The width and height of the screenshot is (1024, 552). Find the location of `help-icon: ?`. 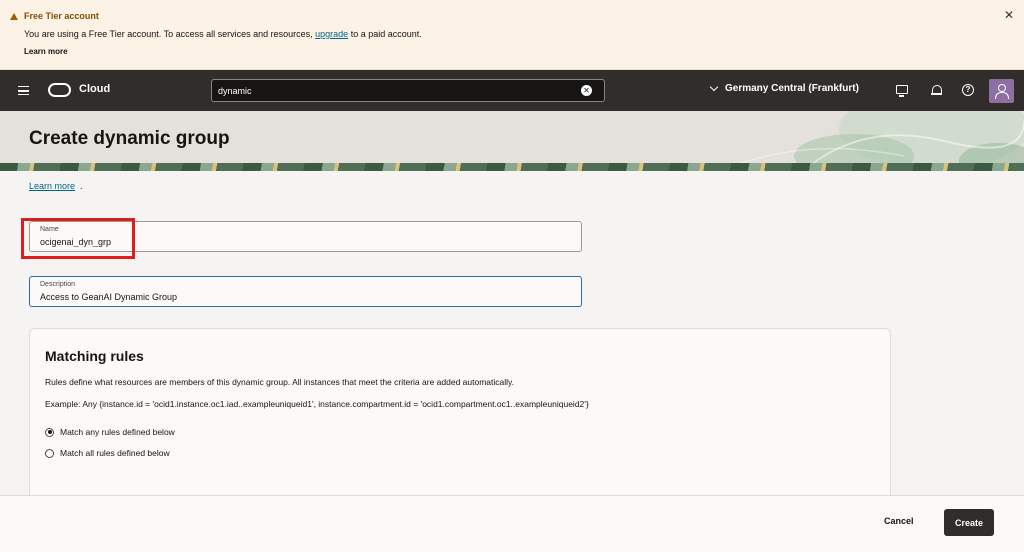

help-icon: ? is located at coordinates (968, 90).